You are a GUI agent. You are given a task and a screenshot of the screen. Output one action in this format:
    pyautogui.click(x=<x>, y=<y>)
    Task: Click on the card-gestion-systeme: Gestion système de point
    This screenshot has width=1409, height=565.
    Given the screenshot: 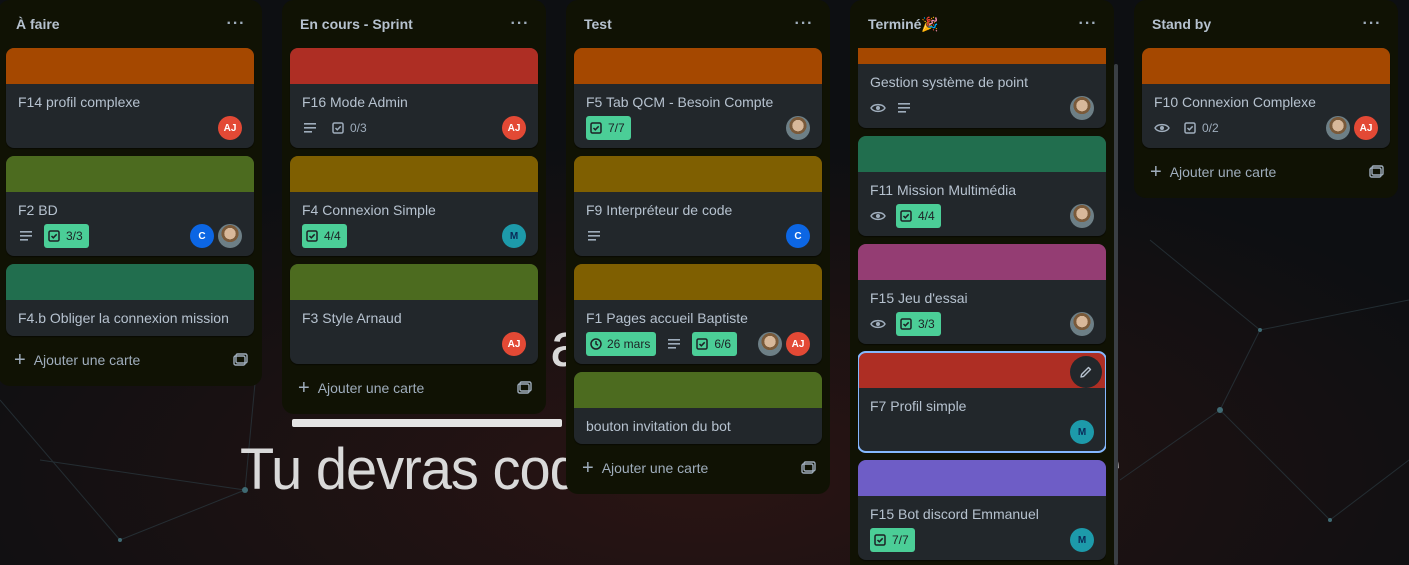 What is the action you would take?
    pyautogui.click(x=982, y=88)
    